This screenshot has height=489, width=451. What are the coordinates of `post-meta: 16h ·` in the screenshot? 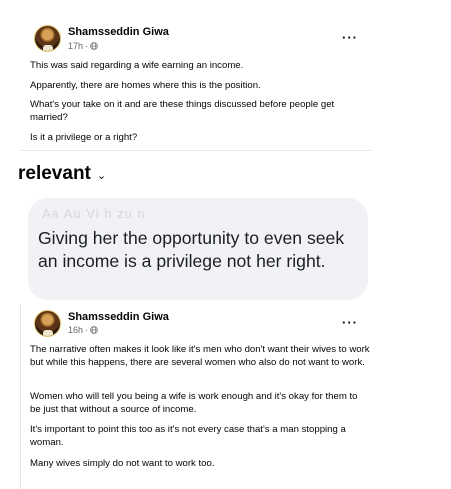 It's located at (83, 330).